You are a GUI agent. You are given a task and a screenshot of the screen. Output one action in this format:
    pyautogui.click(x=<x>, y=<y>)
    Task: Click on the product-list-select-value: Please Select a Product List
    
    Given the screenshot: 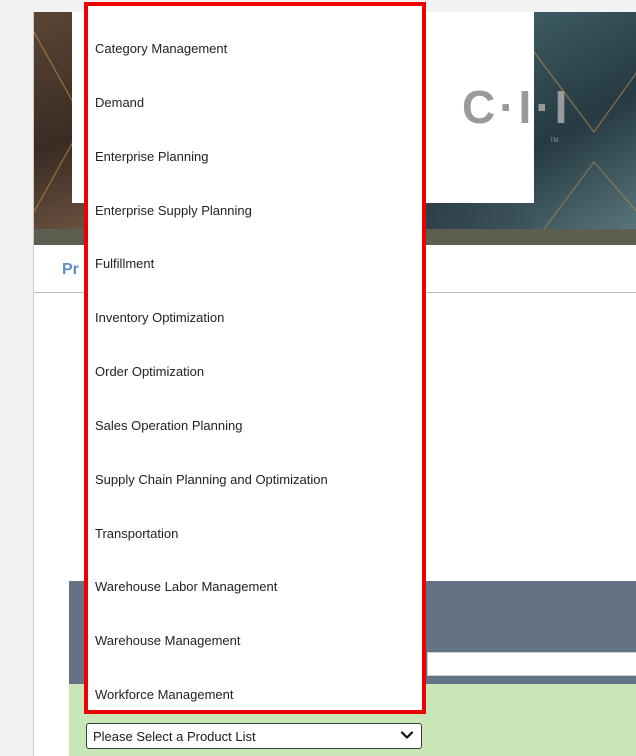 What is the action you would take?
    pyautogui.click(x=174, y=736)
    